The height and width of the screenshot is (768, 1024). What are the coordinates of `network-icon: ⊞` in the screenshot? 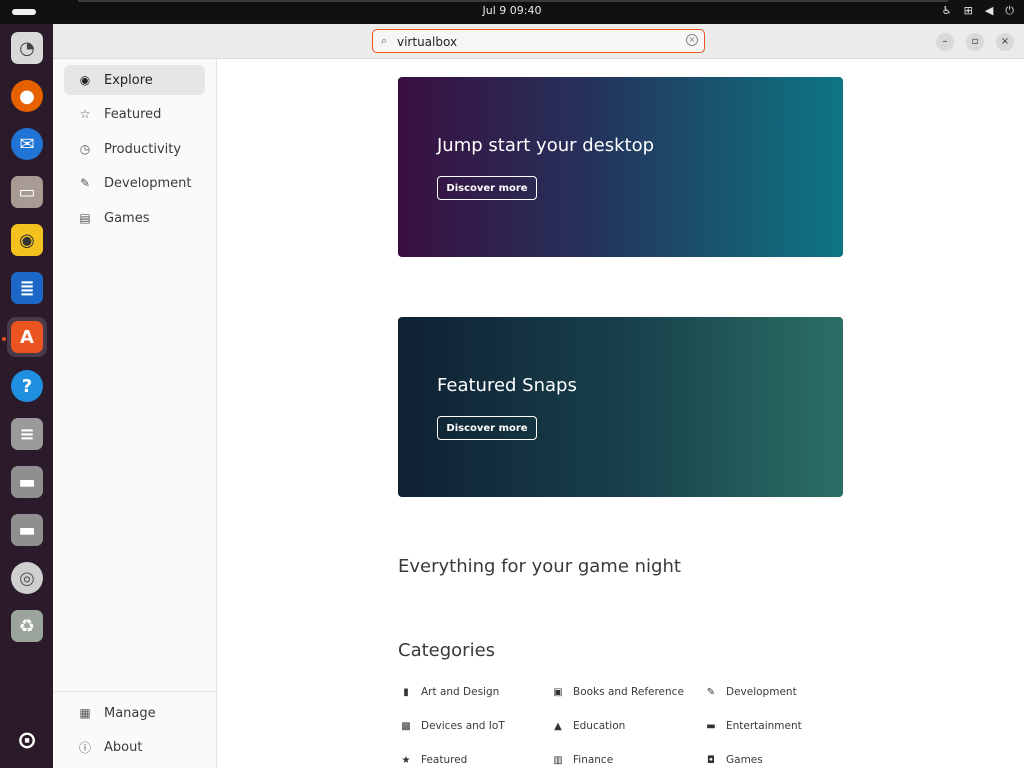 It's located at (968, 11).